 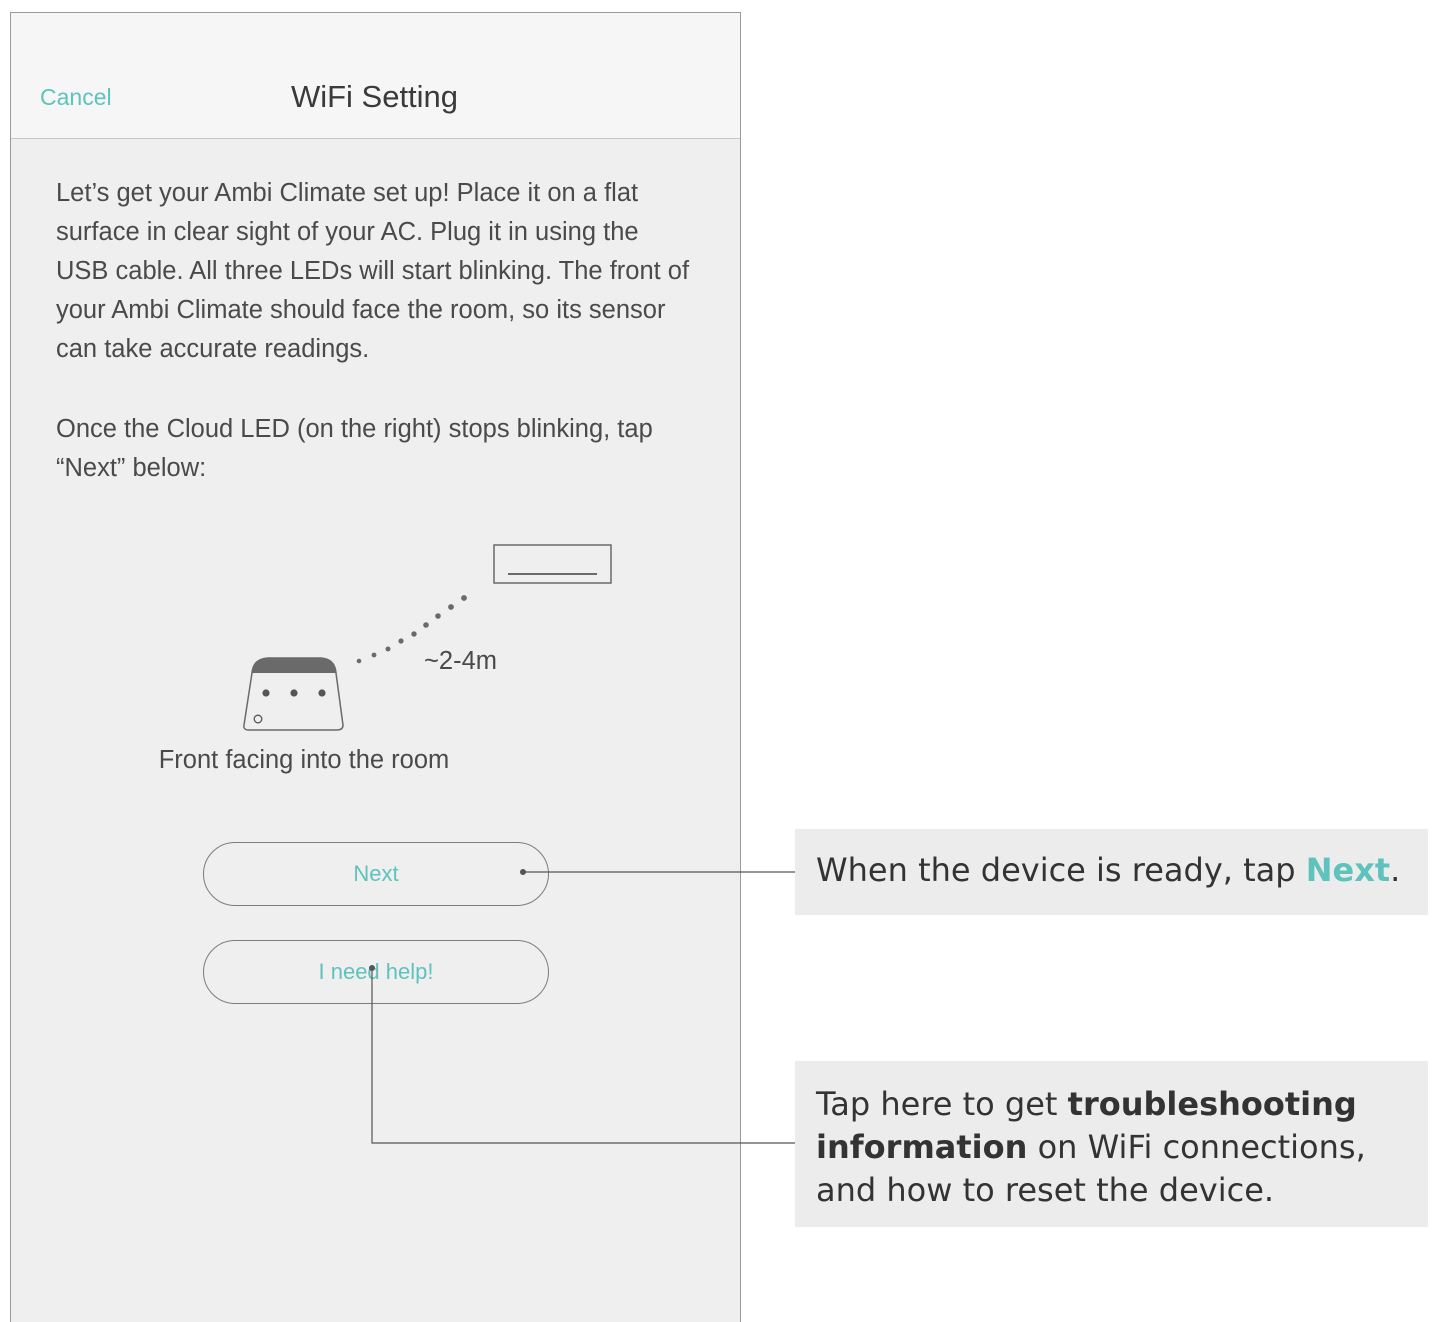 I want to click on help-callout-text: Tap here to get, so click(x=942, y=1104).